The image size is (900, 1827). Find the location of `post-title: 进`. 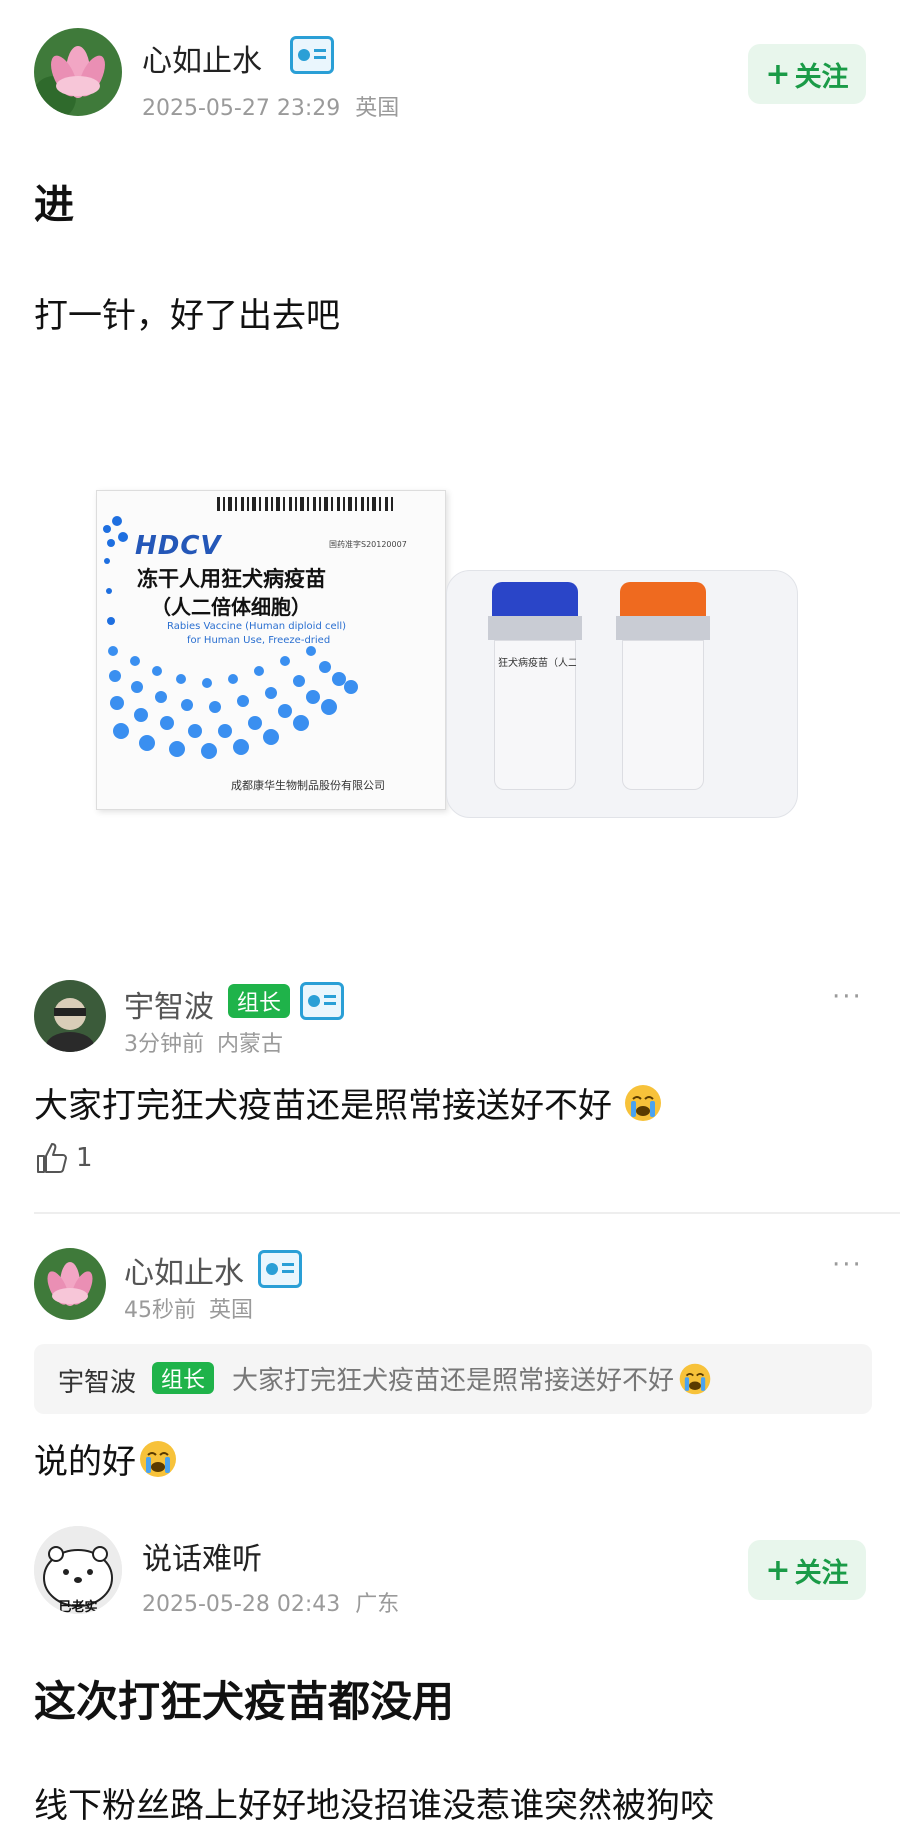

post-title: 进 is located at coordinates (54, 205).